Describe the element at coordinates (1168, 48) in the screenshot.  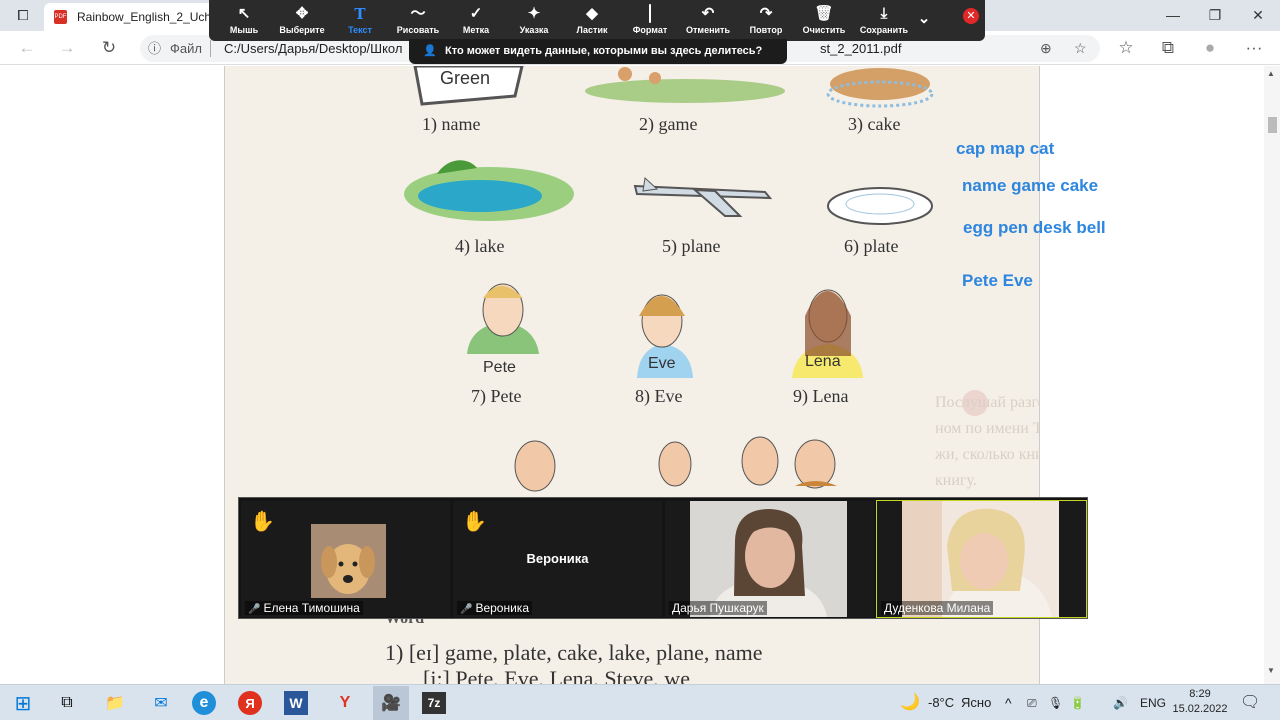
I see `collections-icon: ⧉` at that location.